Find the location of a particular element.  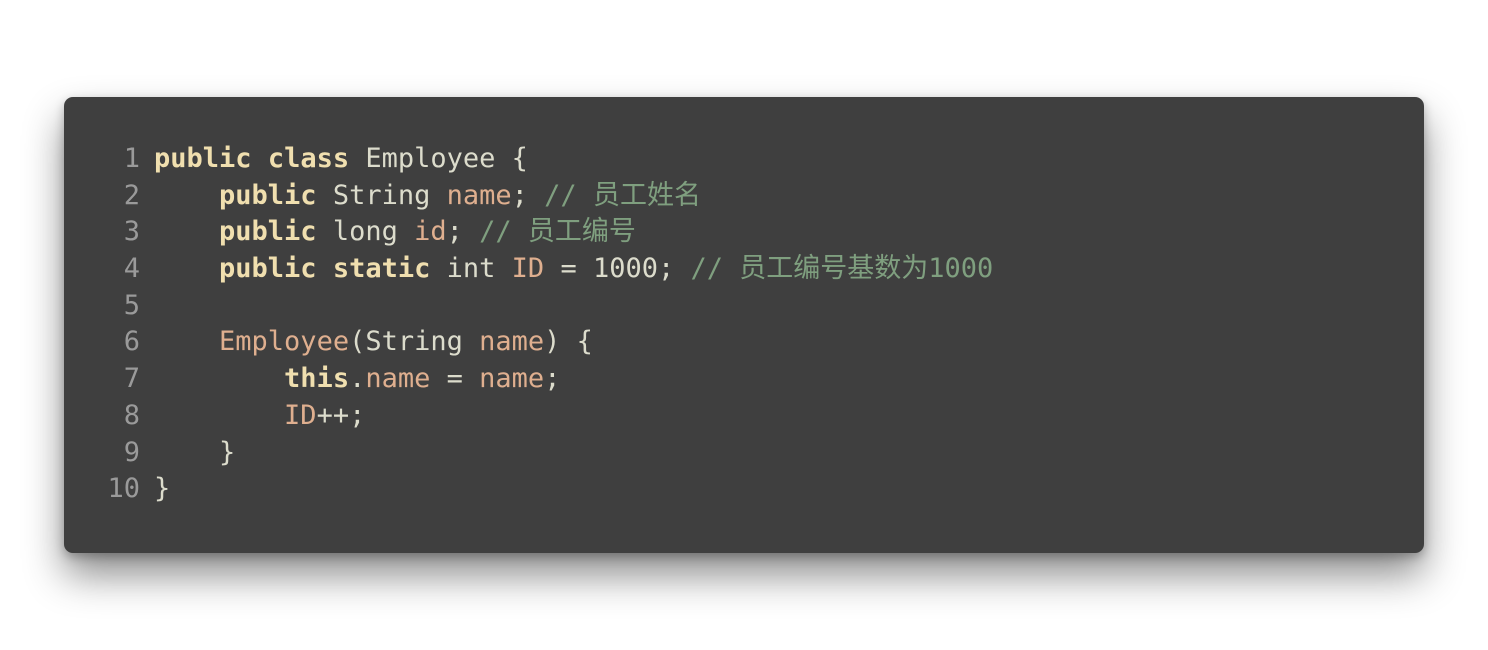

line-number: 1 is located at coordinates (131, 158).